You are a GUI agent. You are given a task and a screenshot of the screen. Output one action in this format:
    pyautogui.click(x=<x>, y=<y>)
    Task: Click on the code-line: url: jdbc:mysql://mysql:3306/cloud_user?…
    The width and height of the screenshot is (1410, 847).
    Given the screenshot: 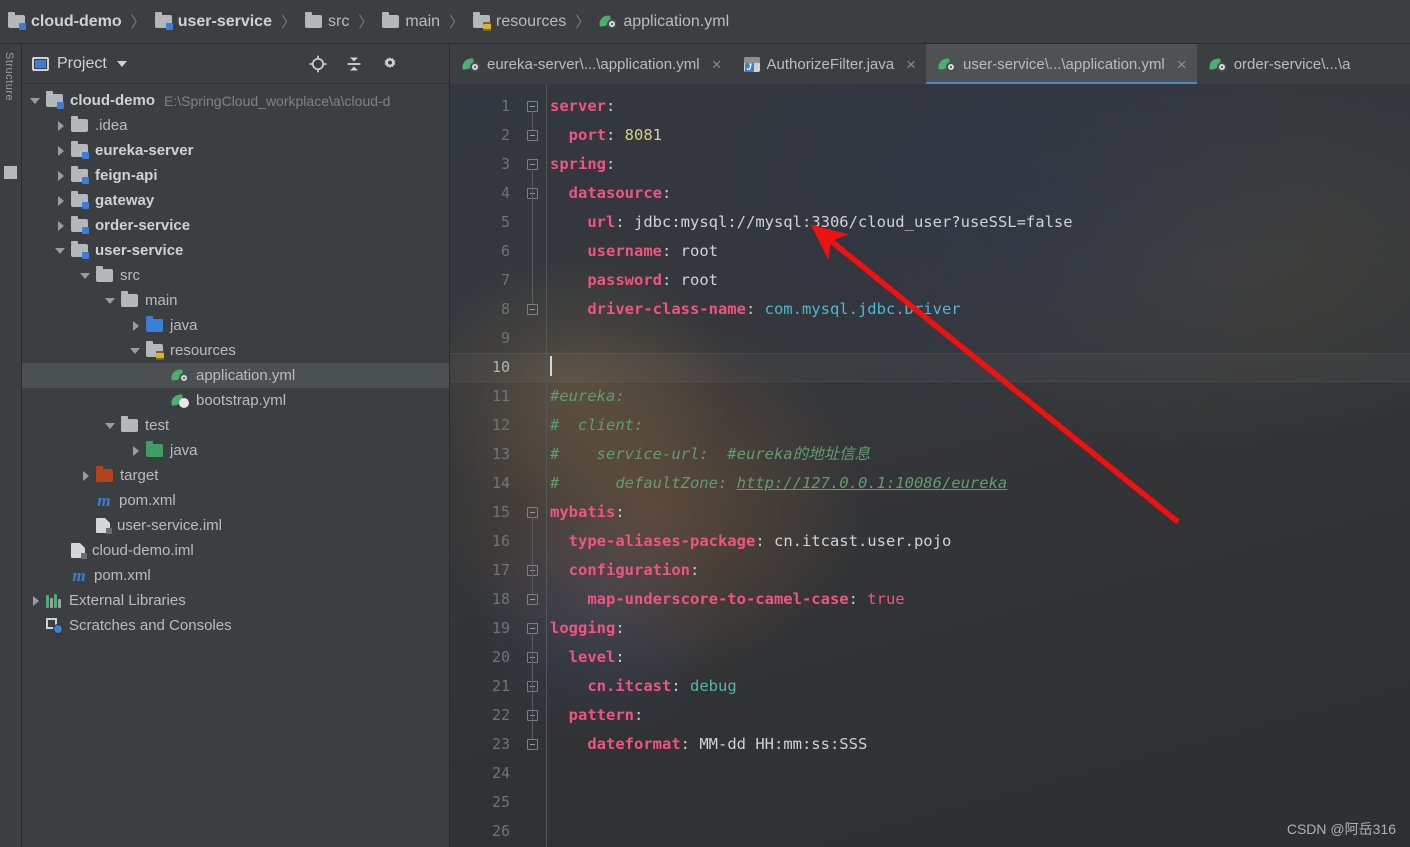 What is the action you would take?
    pyautogui.click(x=980, y=222)
    